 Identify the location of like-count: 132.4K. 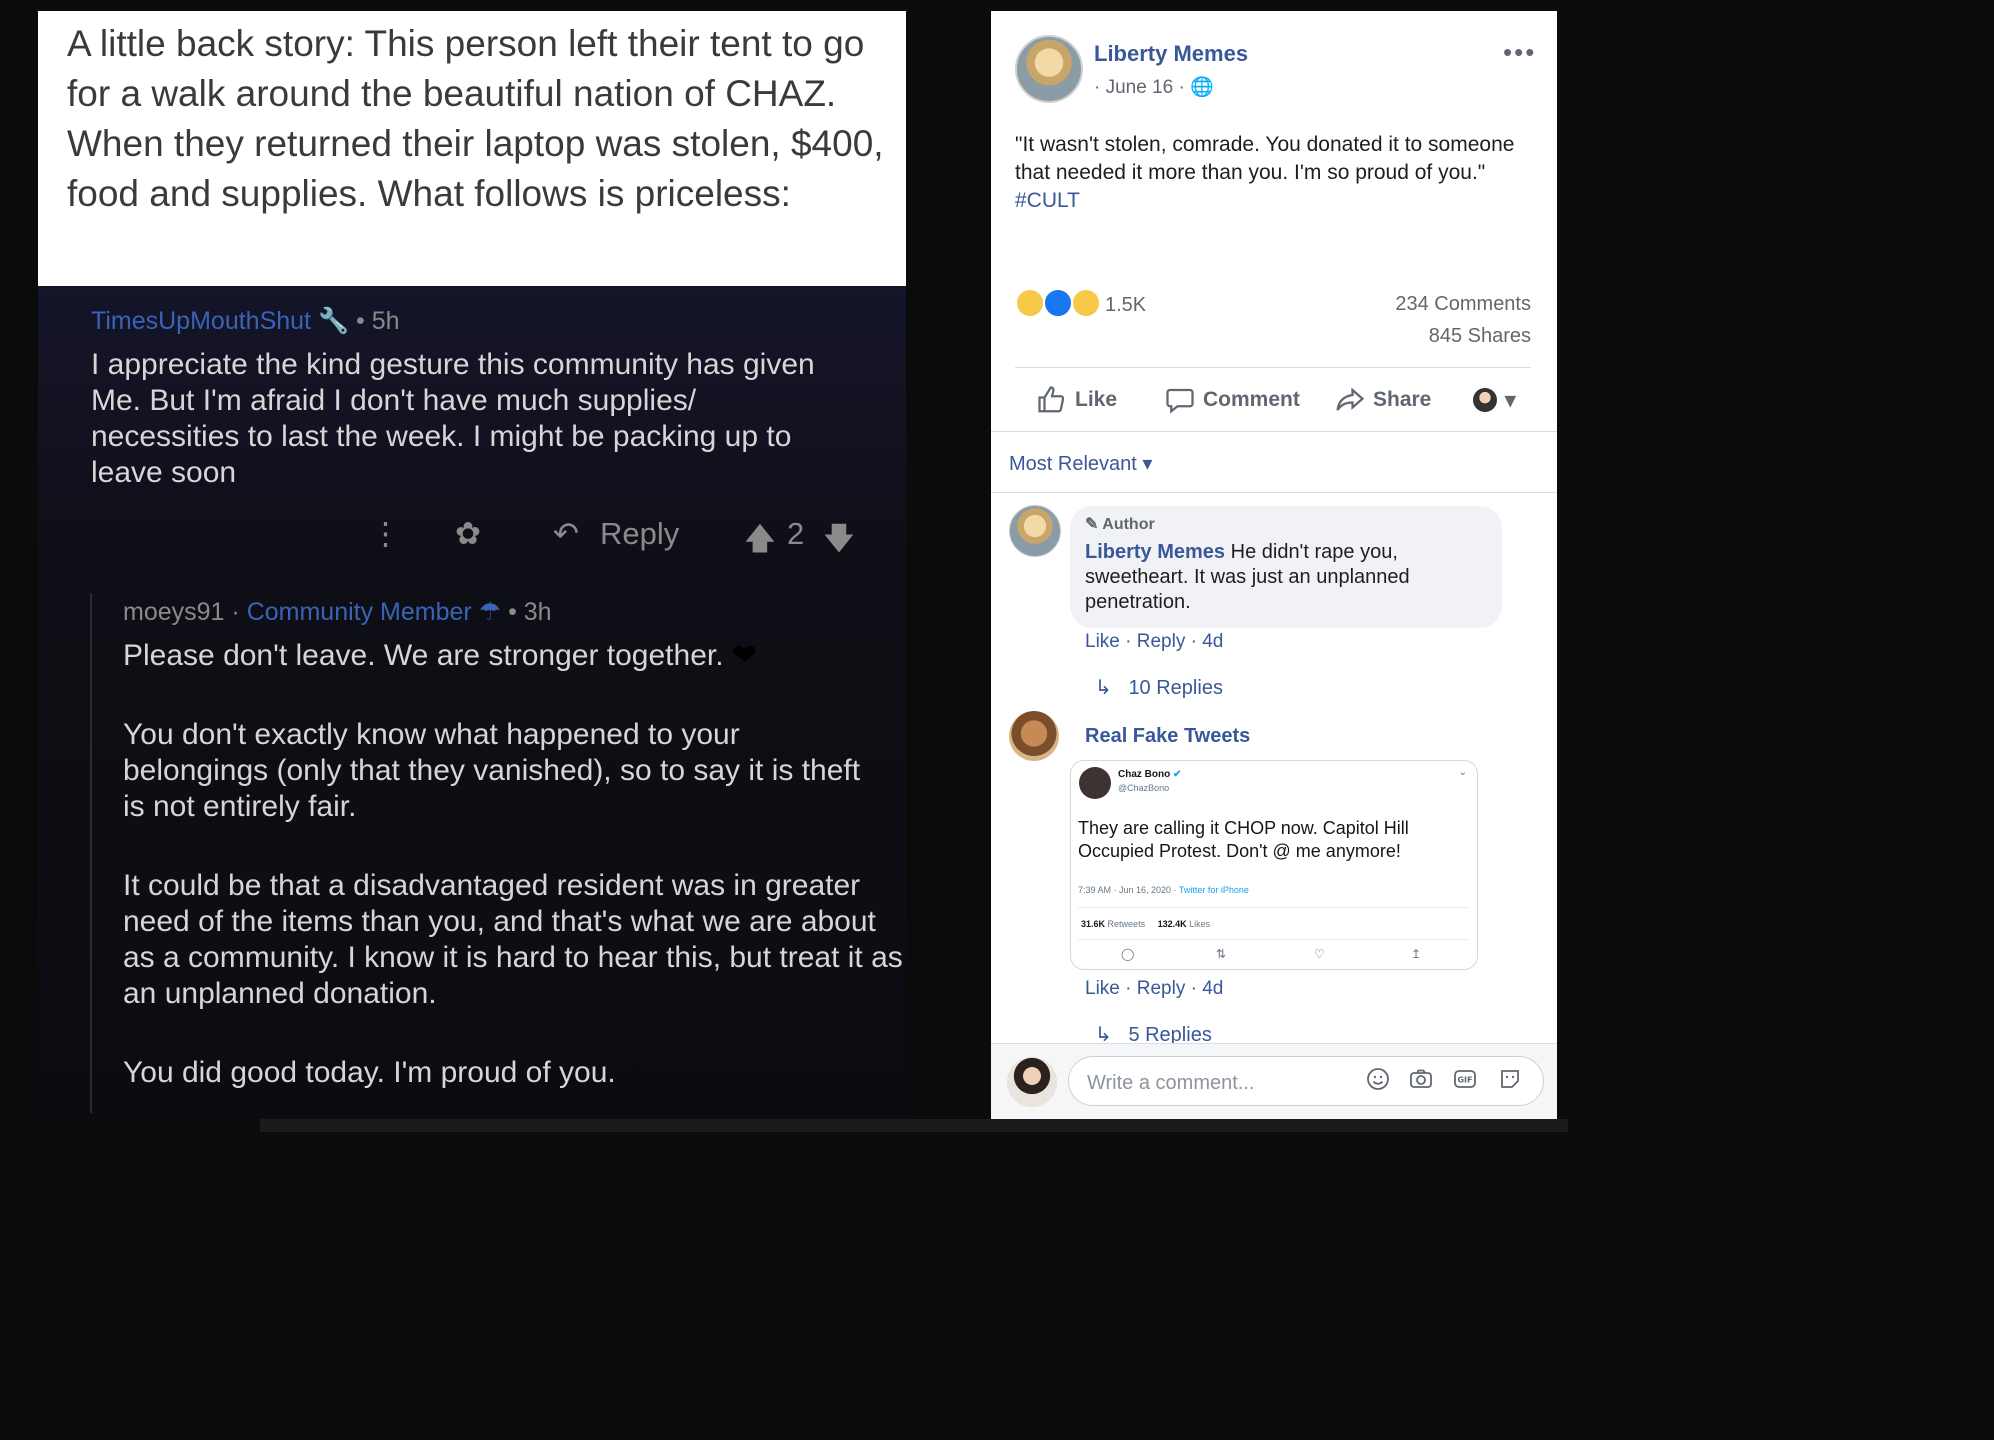
(1172, 924).